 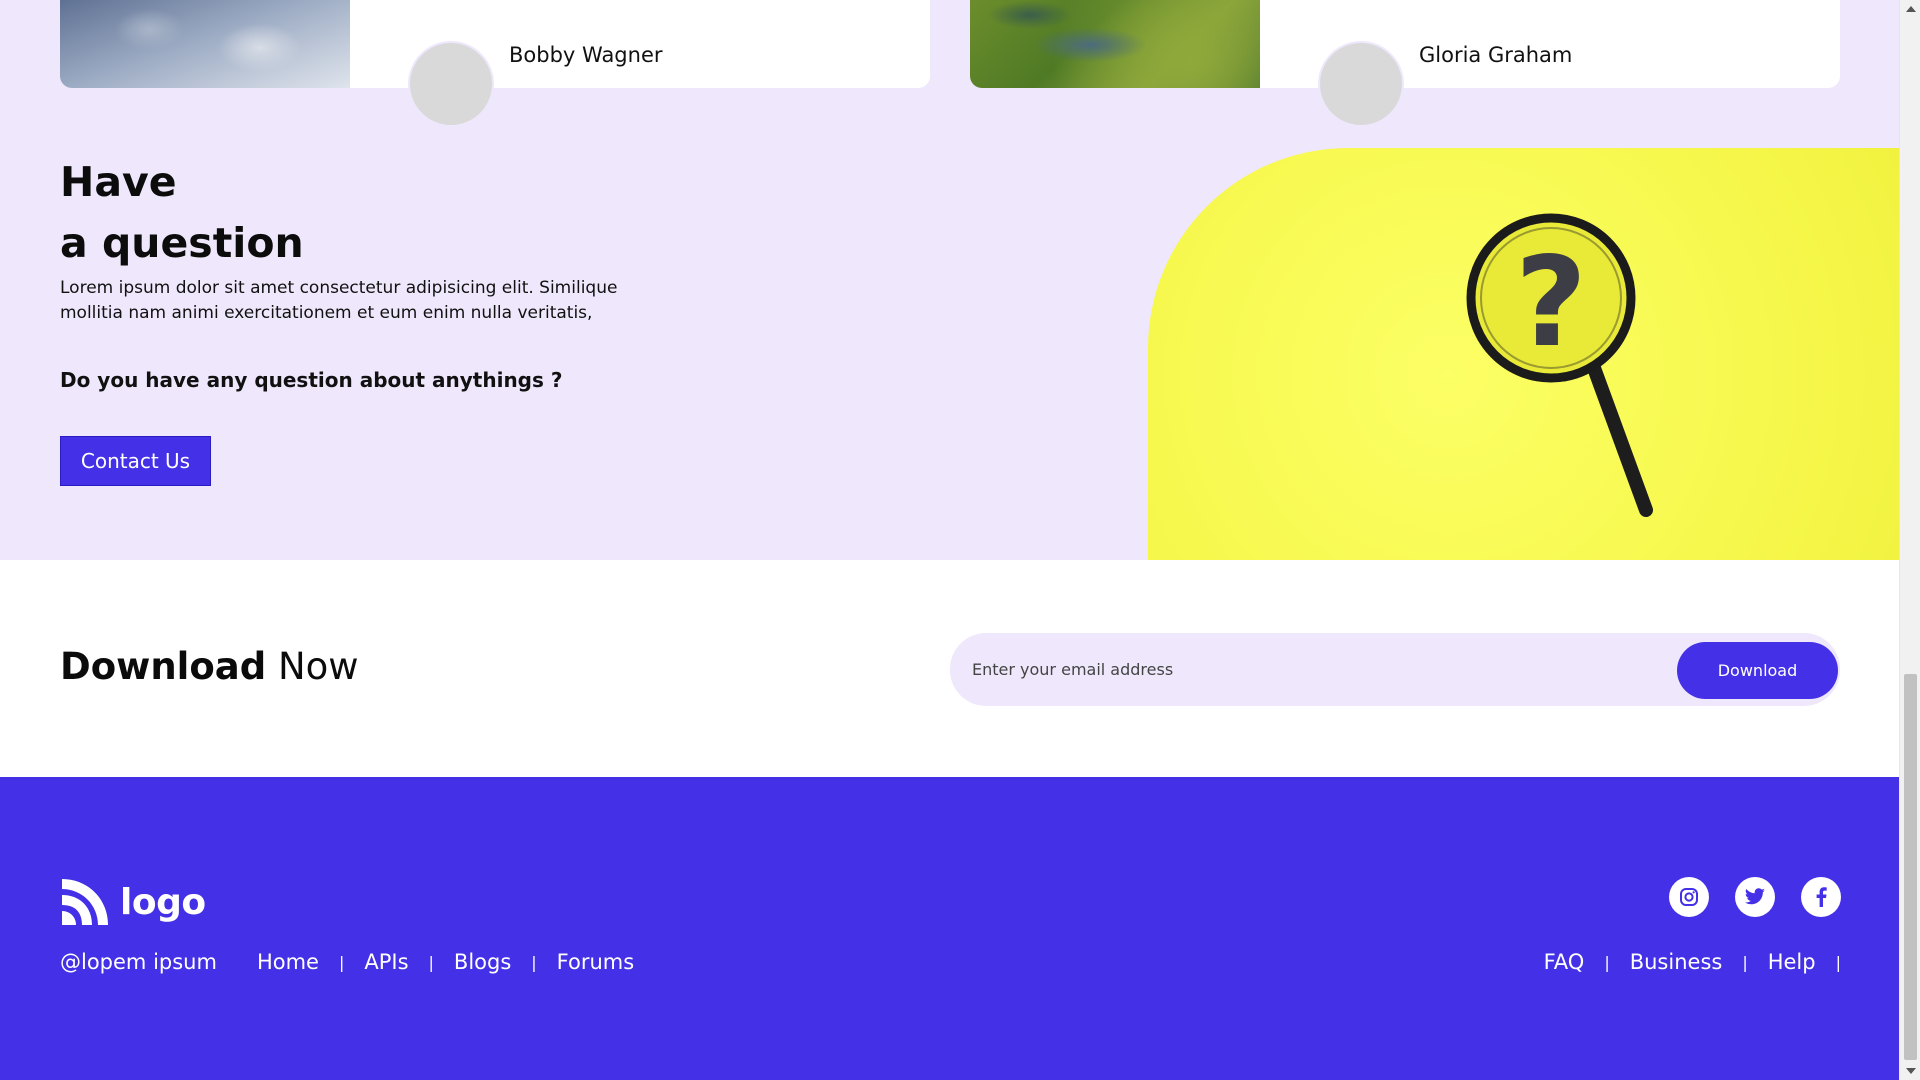 I want to click on question-heading-line2: a question, so click(x=182, y=243).